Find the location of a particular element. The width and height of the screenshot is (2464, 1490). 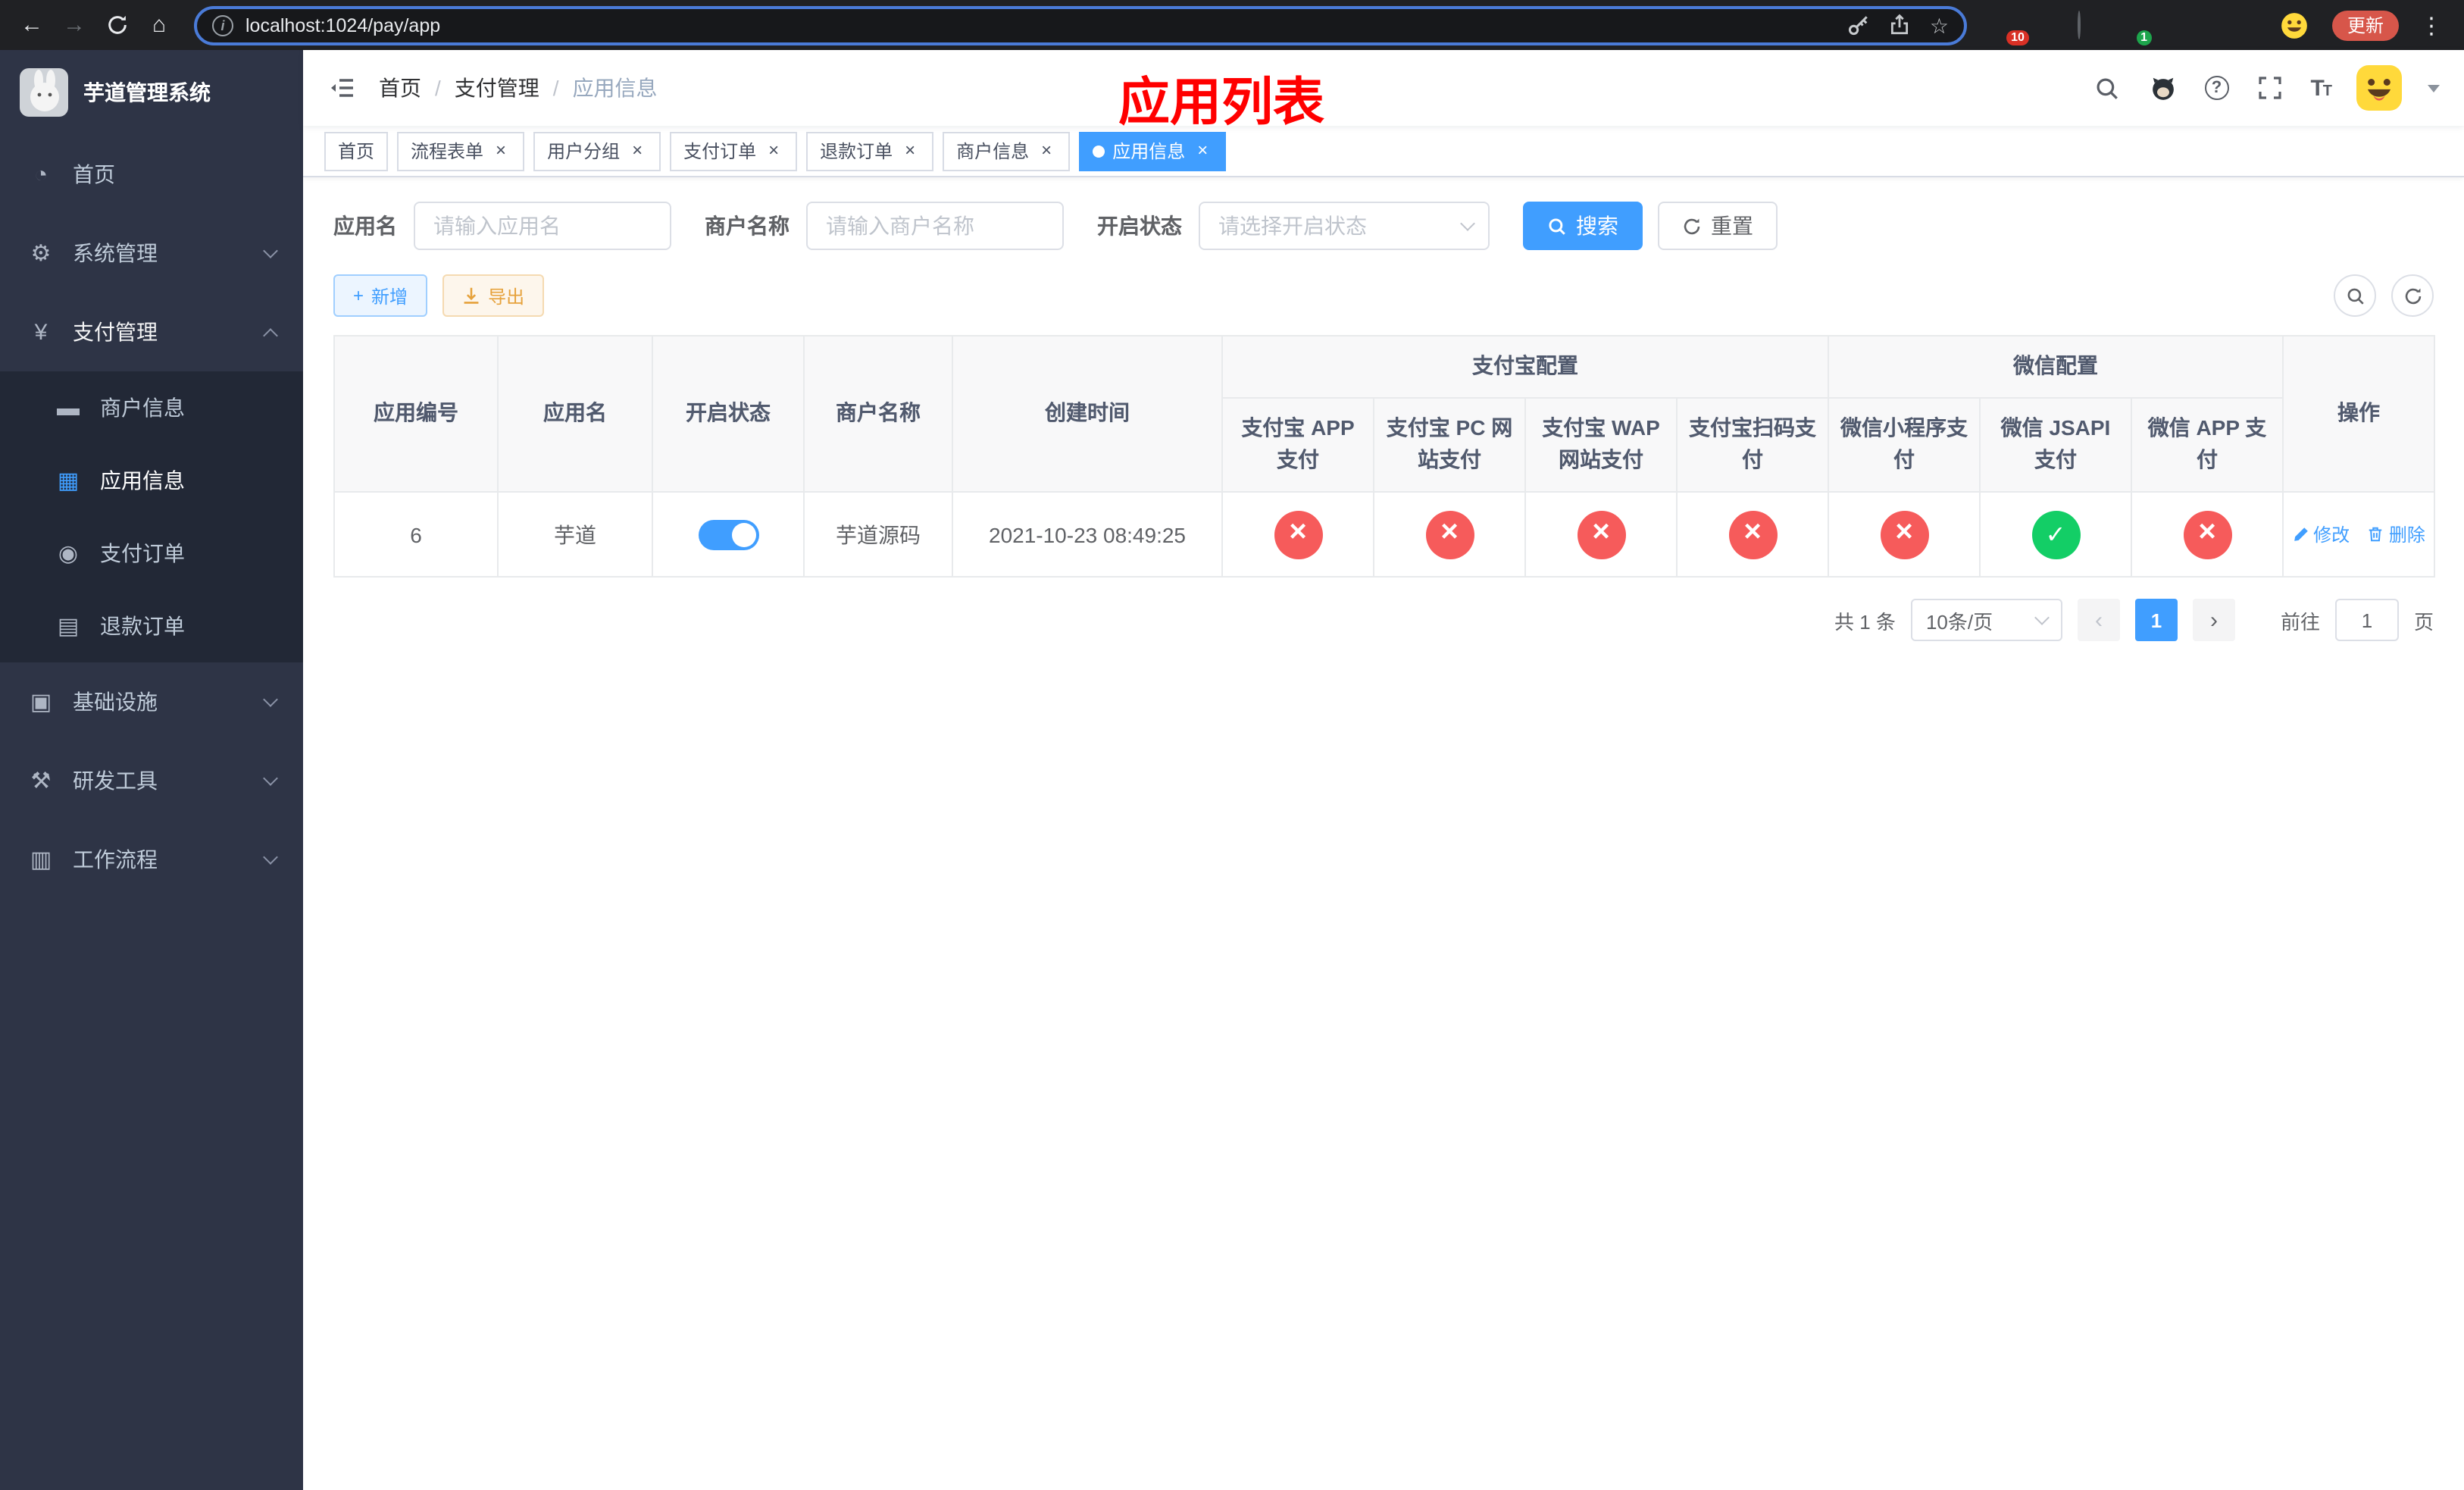

goto-label: 前往 is located at coordinates (2300, 622).